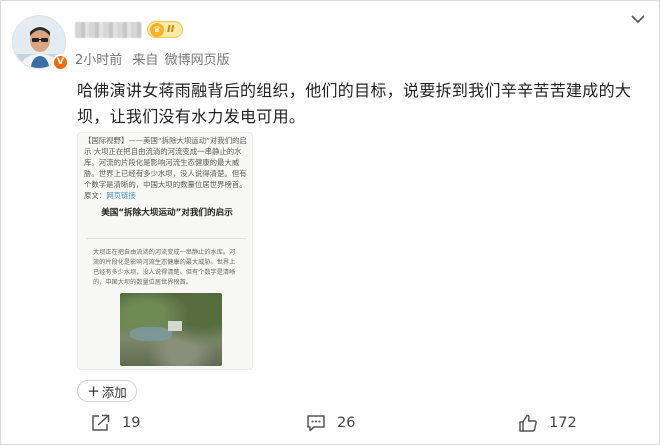 Image resolution: width=660 pixels, height=445 pixels. Describe the element at coordinates (121, 195) in the screenshot. I see `image-web-link: 网页链接` at that location.